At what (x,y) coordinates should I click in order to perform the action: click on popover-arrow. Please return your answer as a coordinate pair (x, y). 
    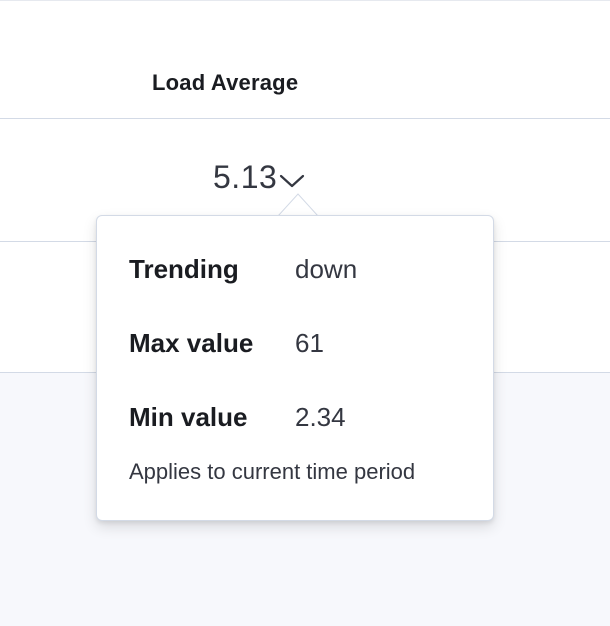
    Looking at the image, I should click on (298, 204).